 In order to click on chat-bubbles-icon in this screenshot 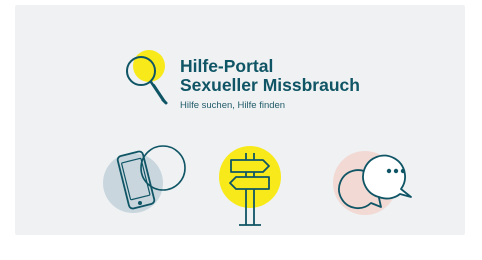, I will do `click(379, 185)`.